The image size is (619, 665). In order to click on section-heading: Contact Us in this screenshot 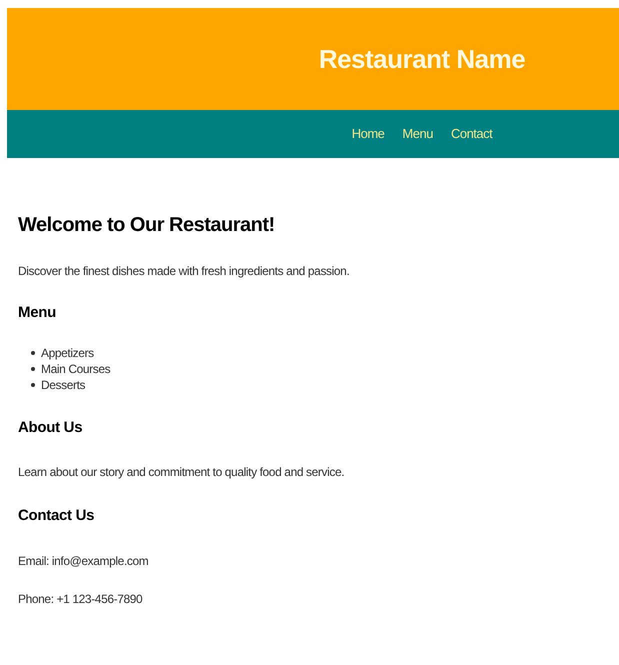, I will do `click(57, 516)`.